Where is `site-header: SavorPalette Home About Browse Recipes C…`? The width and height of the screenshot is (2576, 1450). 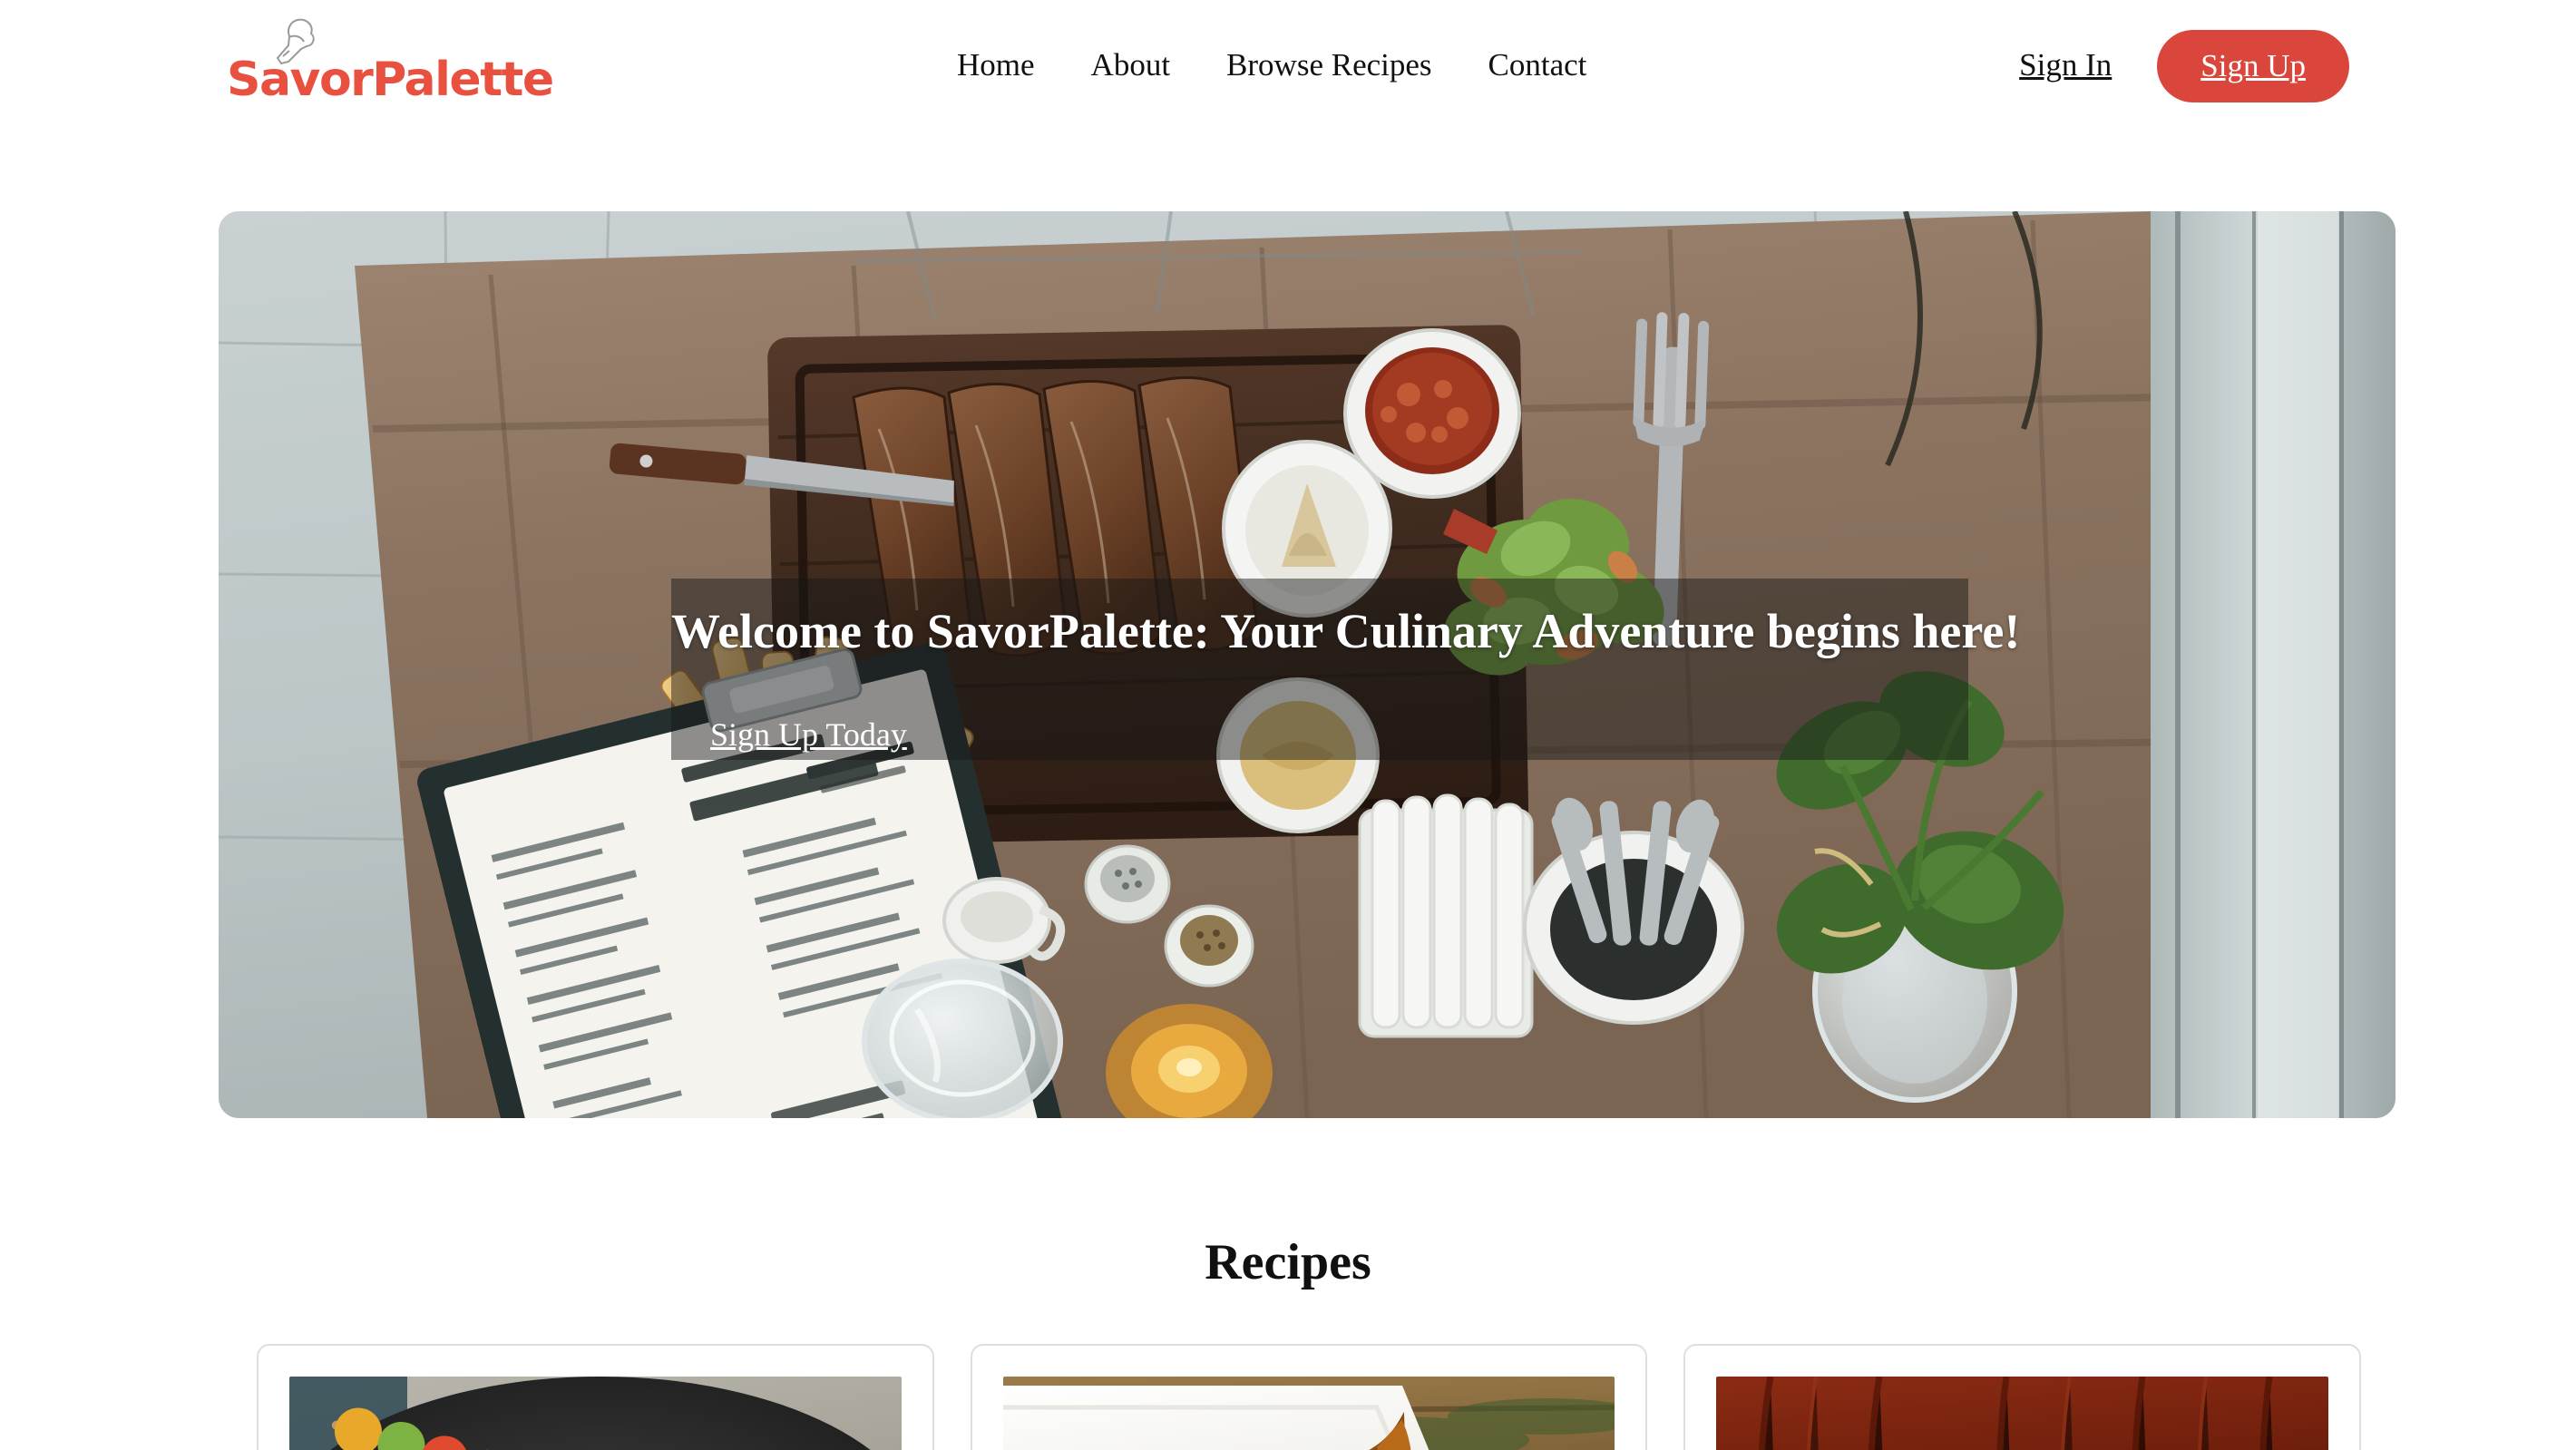
site-header: SavorPalette Home About Browse Recipes C… is located at coordinates (1288, 72).